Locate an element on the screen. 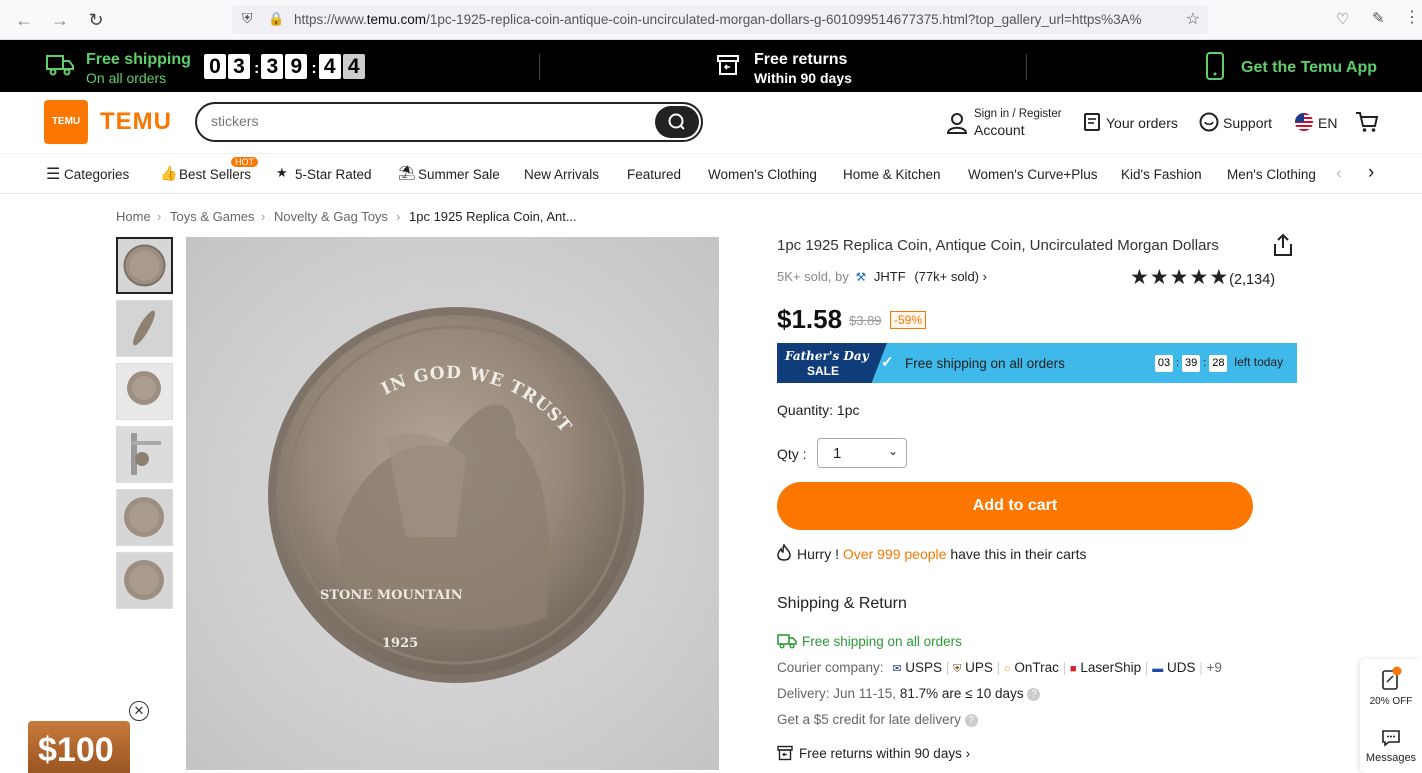 The height and width of the screenshot is (773, 1422). qty-select: 1 ⌄ is located at coordinates (862, 453).